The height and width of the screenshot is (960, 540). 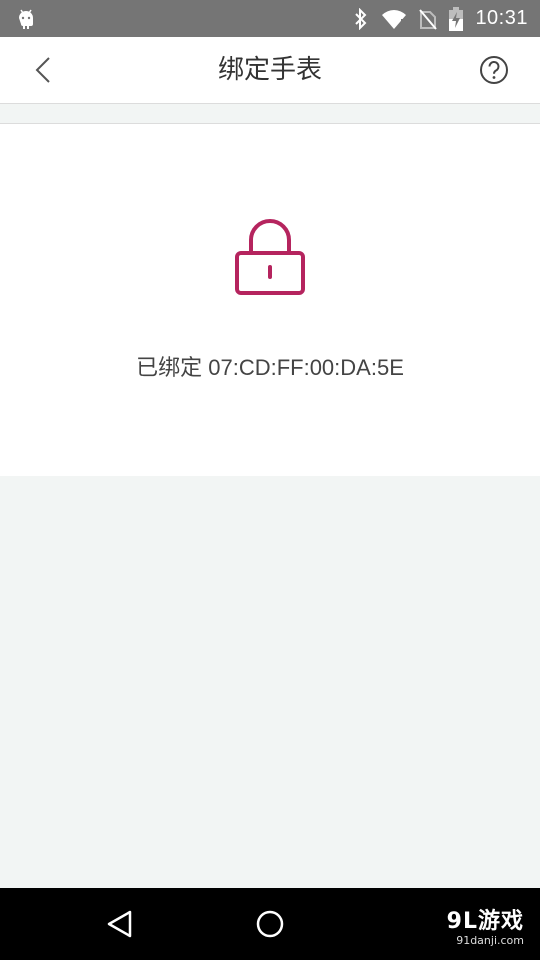 What do you see at coordinates (428, 19) in the screenshot?
I see `no-sim-icon` at bounding box center [428, 19].